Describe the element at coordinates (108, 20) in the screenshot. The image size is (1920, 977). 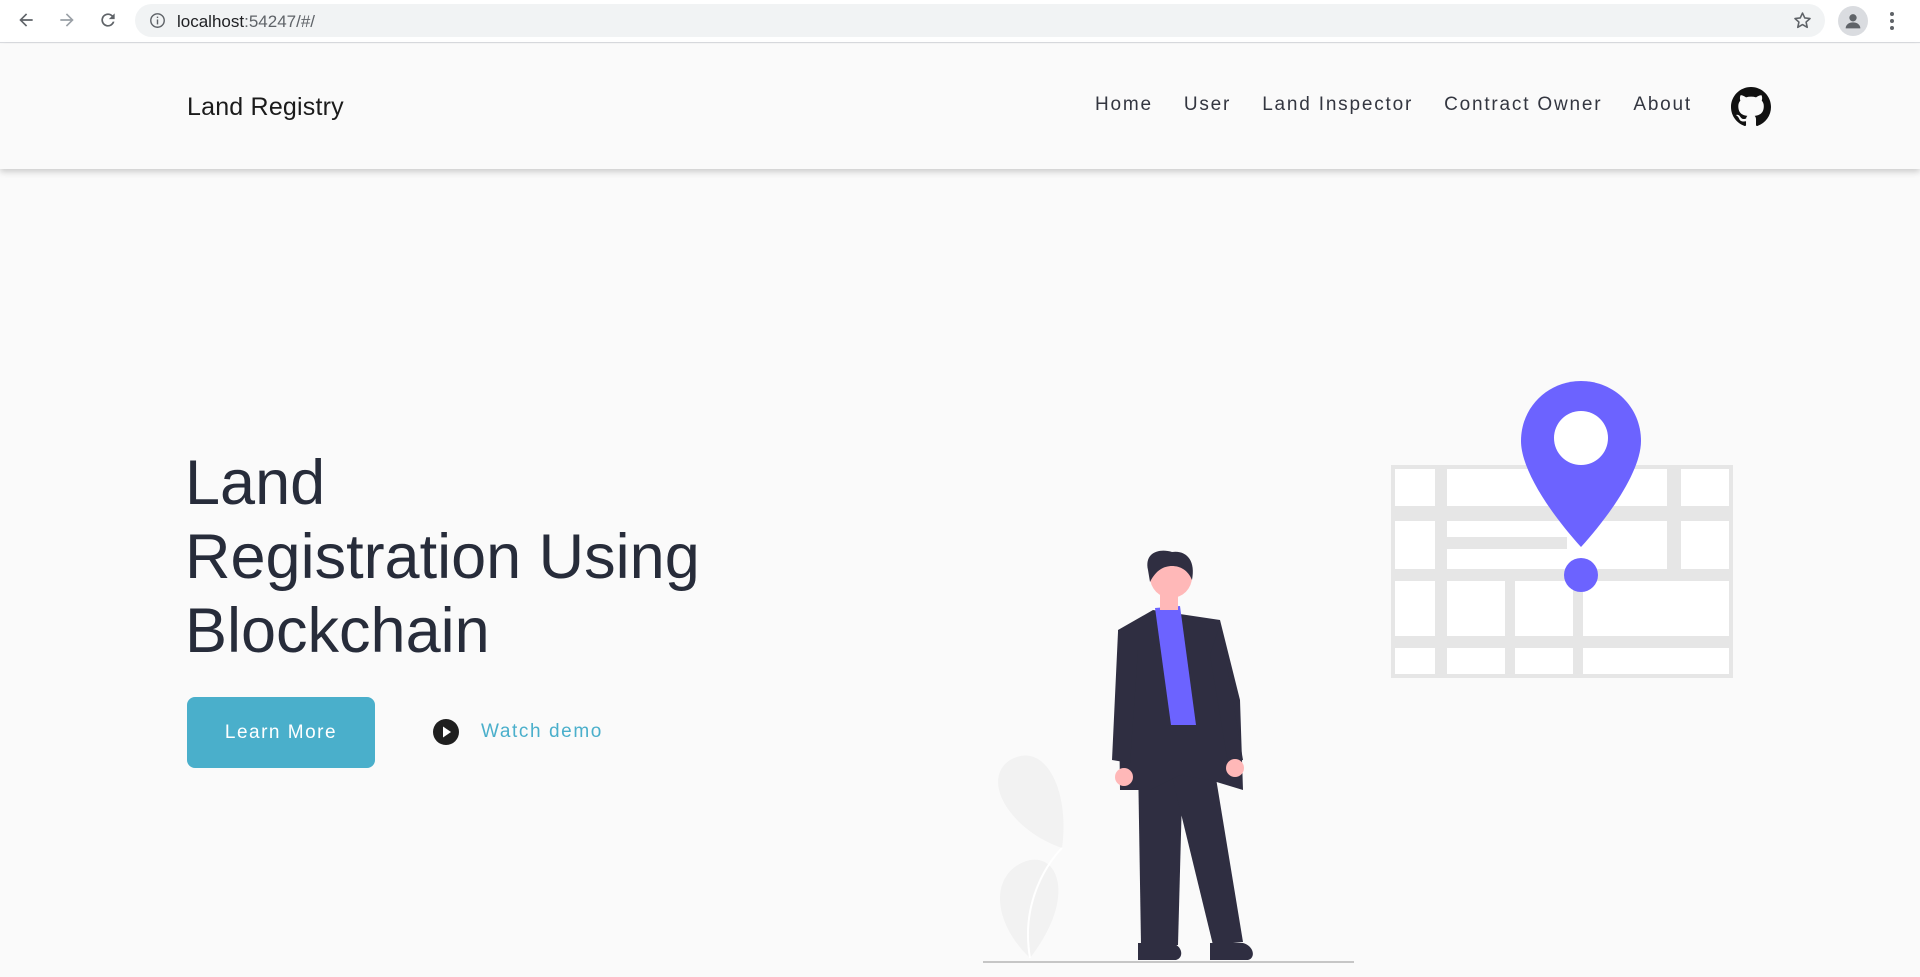
I see `reload-icon` at that location.